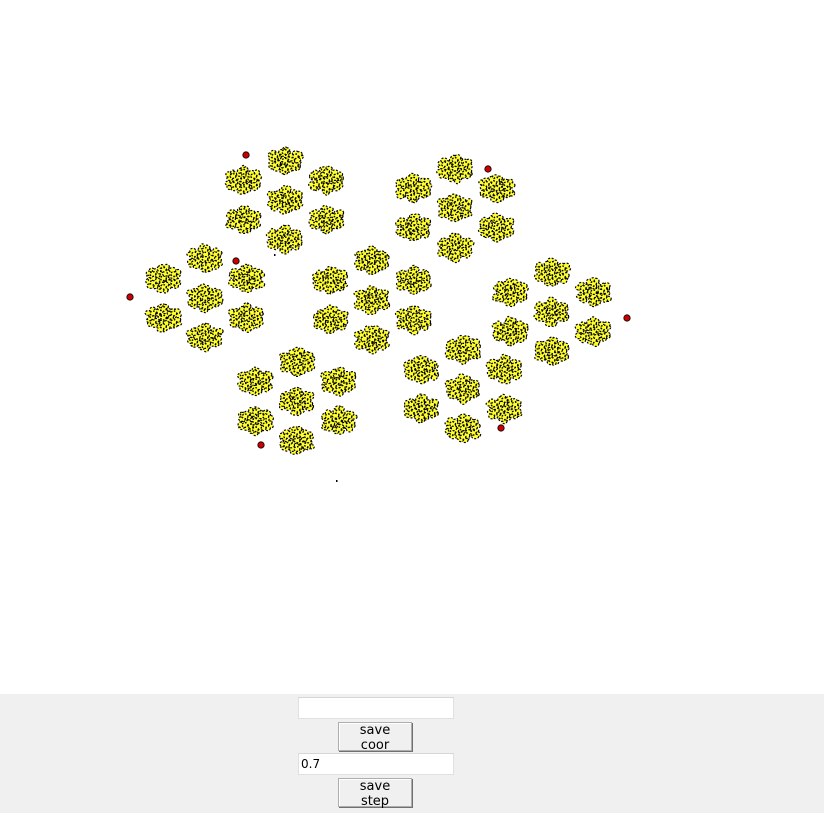  I want to click on coordinate-input, so click(376, 708).